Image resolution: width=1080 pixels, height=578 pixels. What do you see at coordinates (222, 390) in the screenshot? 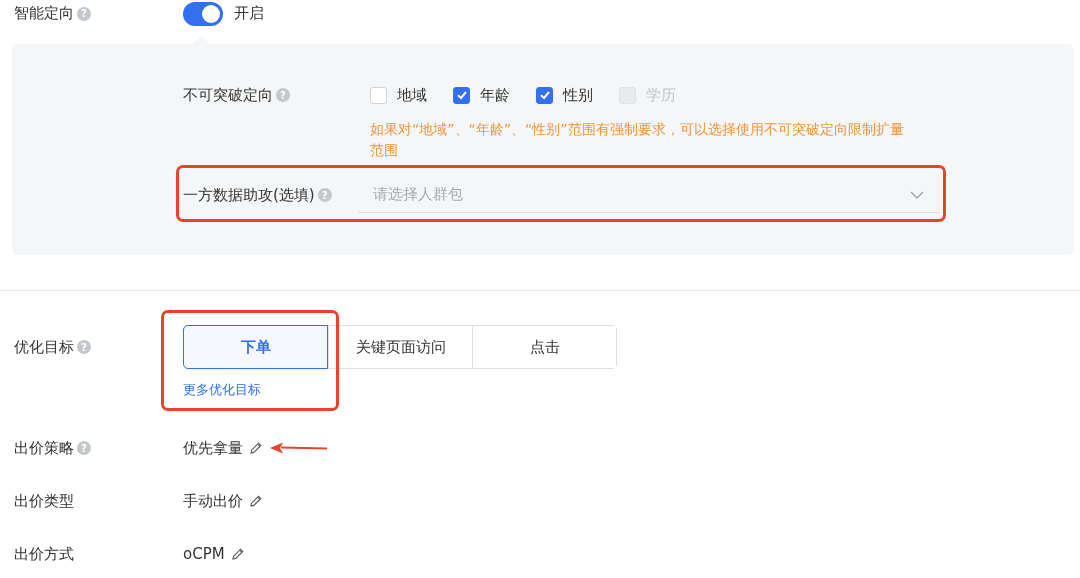
I see `more-link: 更多优化目标` at bounding box center [222, 390].